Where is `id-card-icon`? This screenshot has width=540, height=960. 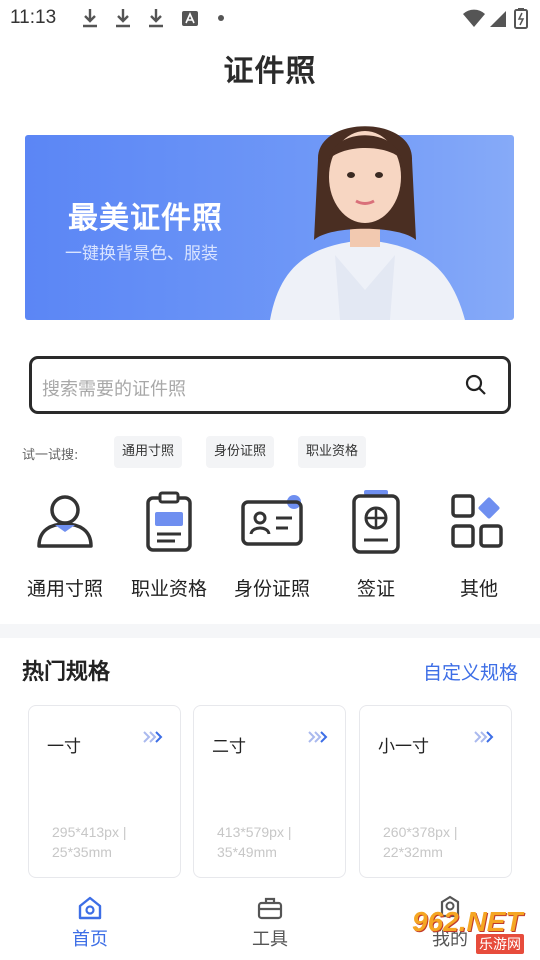 id-card-icon is located at coordinates (272, 520).